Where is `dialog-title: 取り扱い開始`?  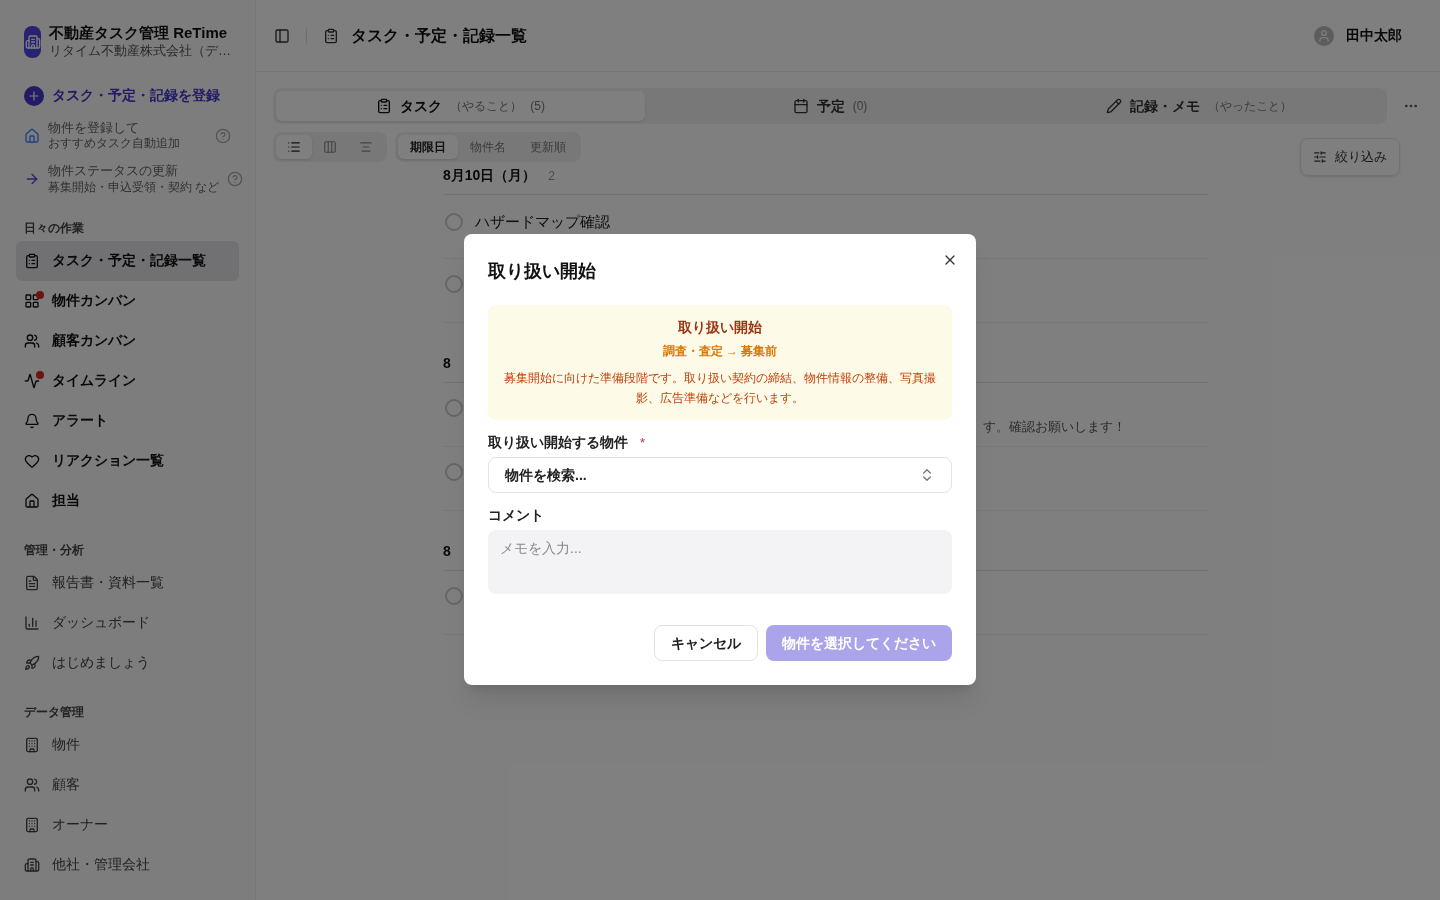
dialog-title: 取り扱い開始 is located at coordinates (542, 271).